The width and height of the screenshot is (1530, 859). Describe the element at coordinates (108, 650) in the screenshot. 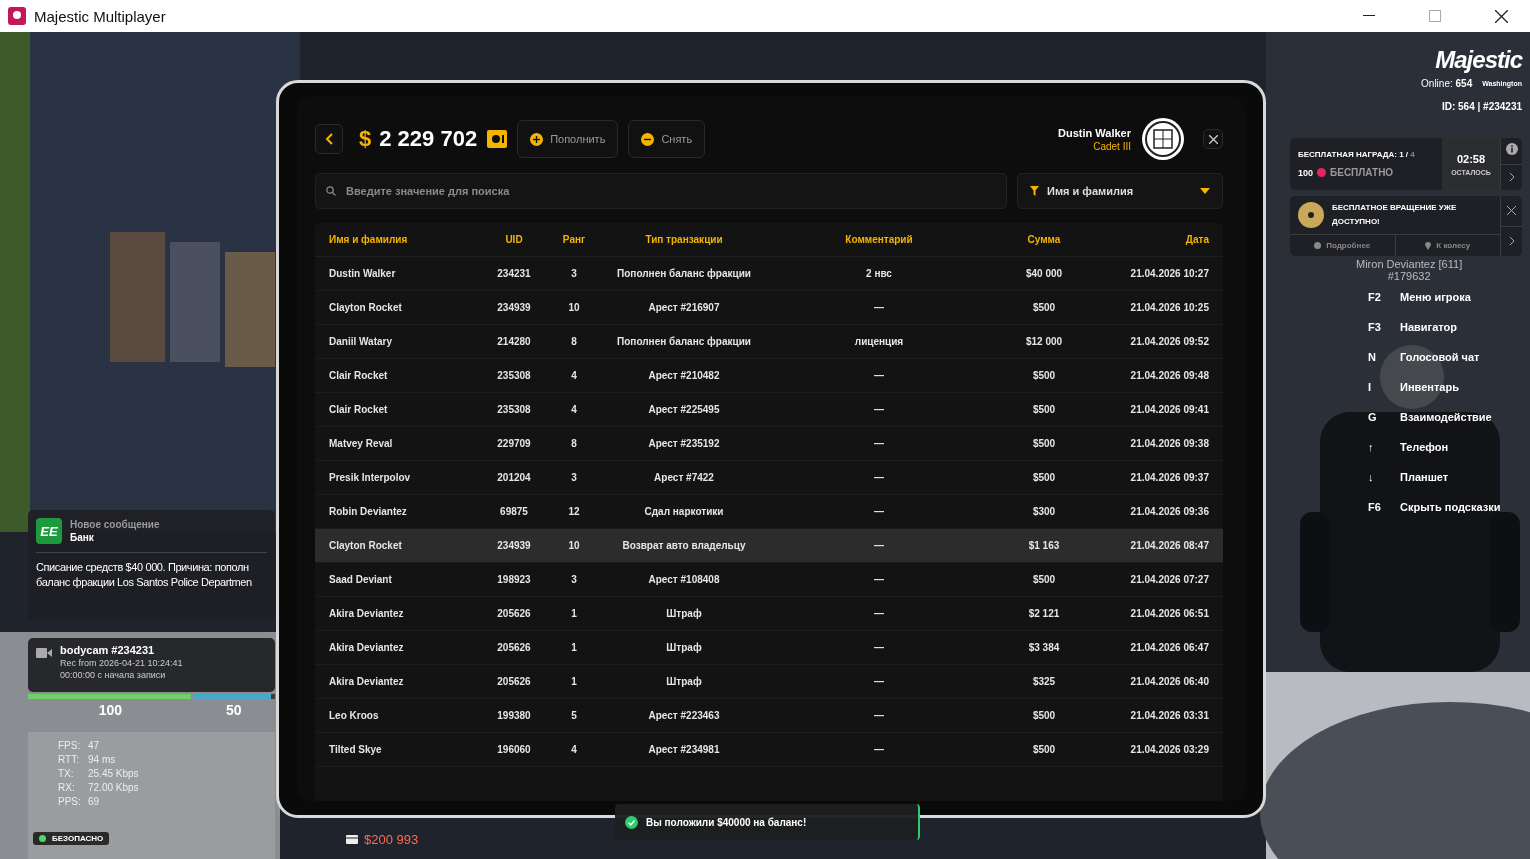

I see `bodycam-title: bodycam #234231` at that location.